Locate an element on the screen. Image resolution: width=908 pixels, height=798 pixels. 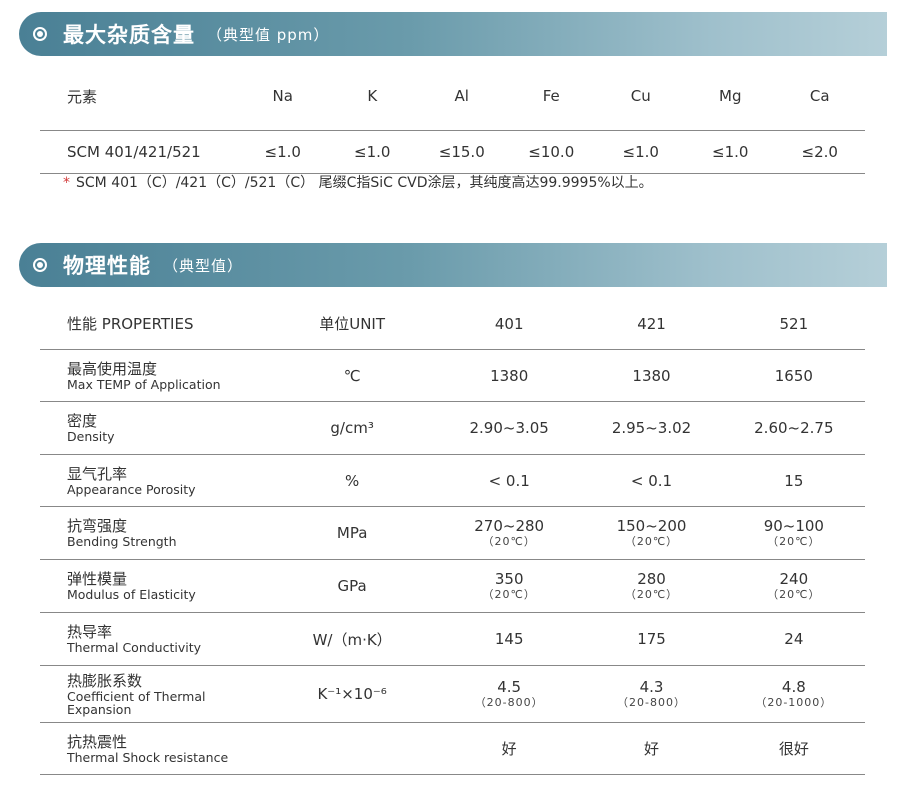
property-name-zh: 弹性模量 is located at coordinates (97, 579).